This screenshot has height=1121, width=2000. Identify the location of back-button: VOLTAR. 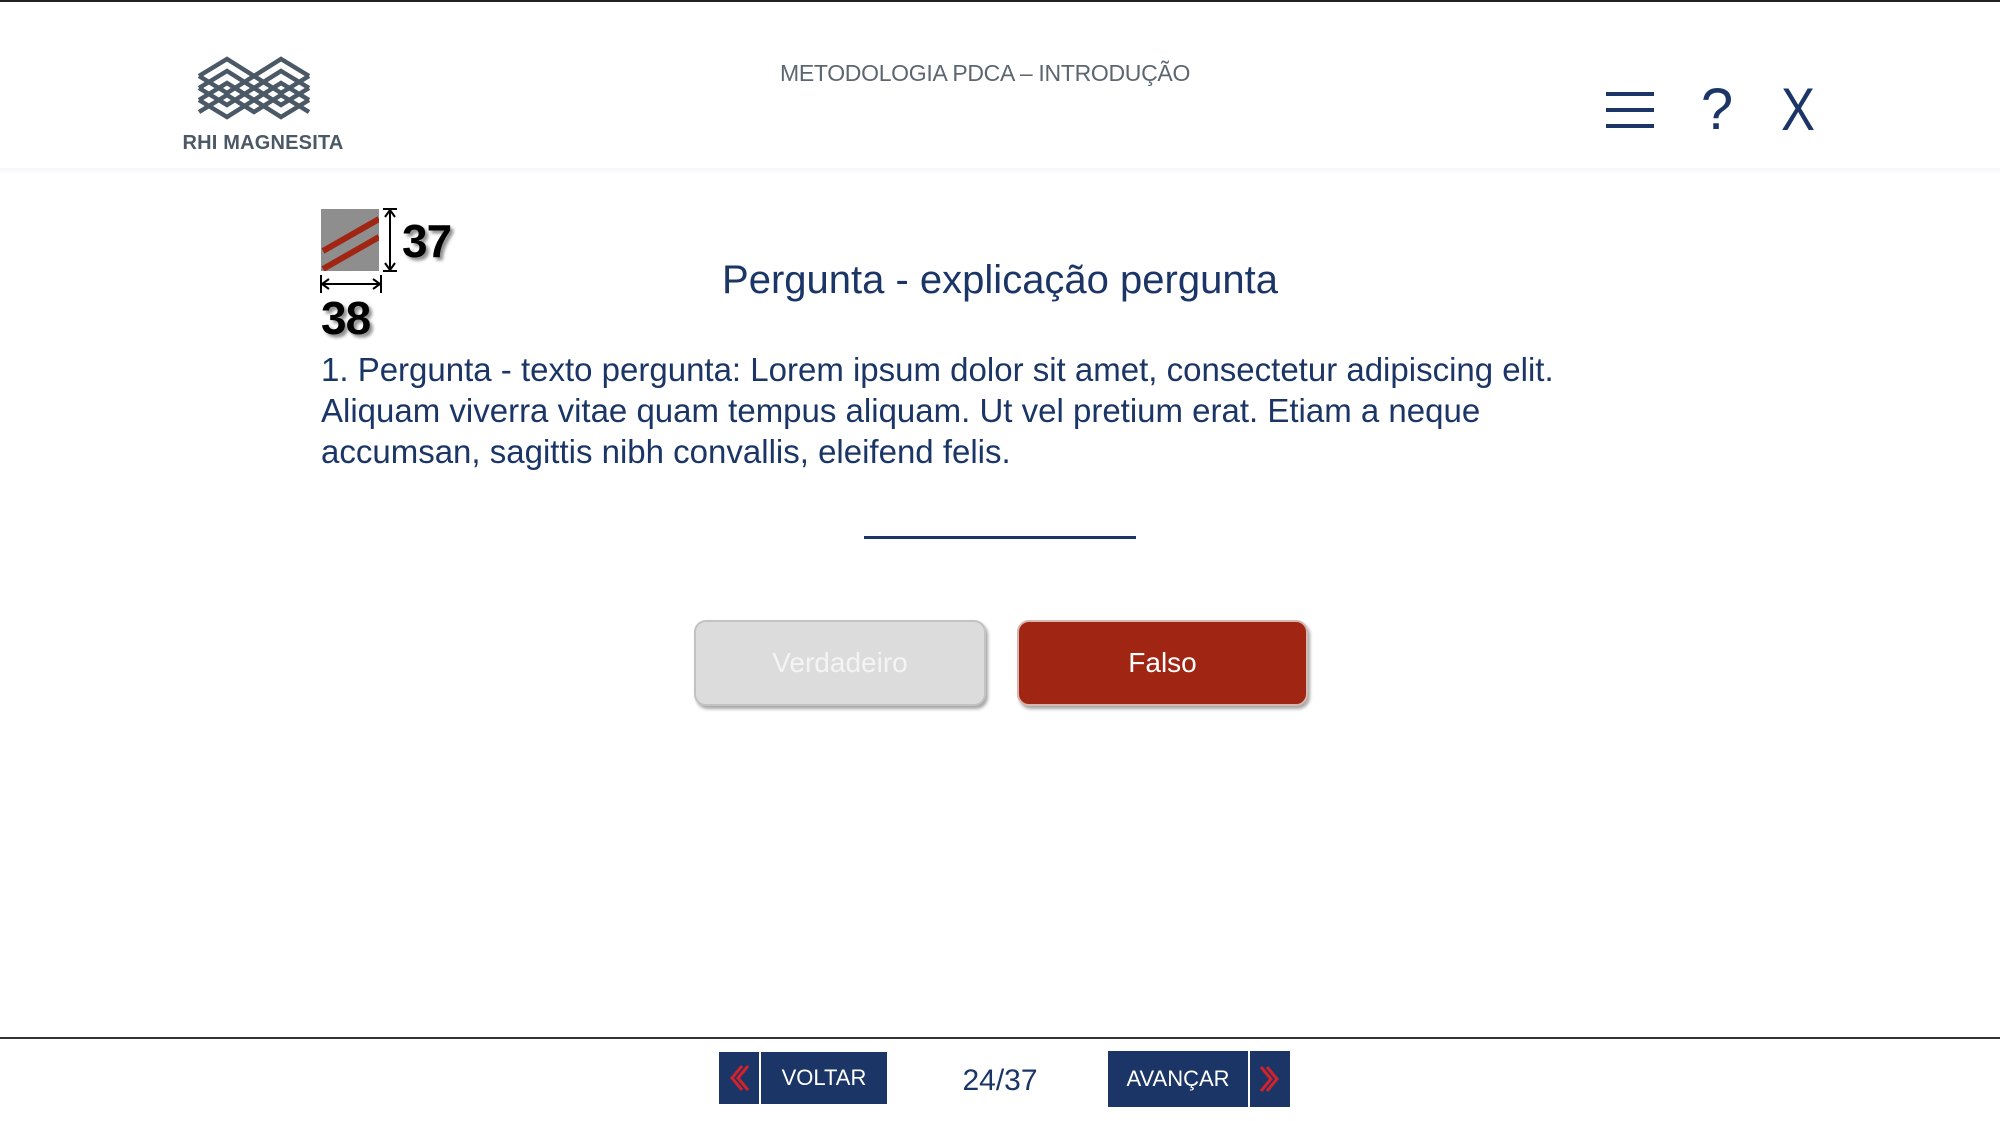
(803, 1078).